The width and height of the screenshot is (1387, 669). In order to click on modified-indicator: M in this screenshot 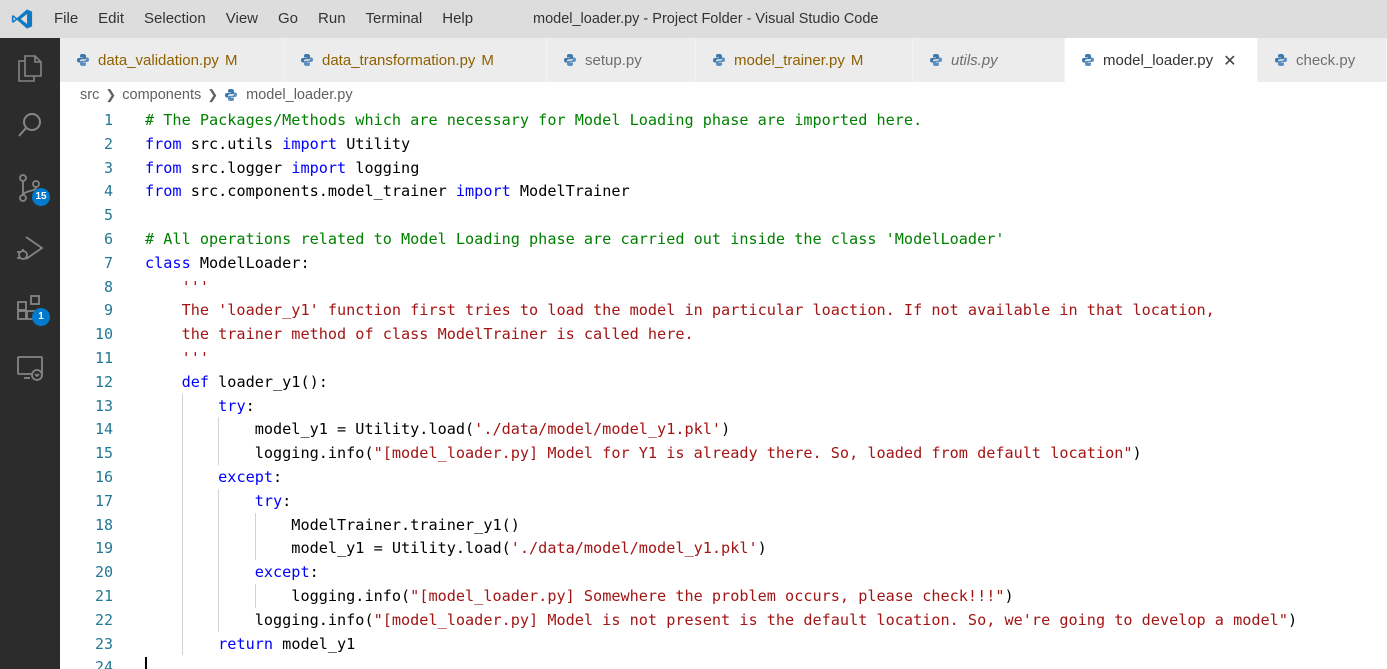, I will do `click(487, 60)`.